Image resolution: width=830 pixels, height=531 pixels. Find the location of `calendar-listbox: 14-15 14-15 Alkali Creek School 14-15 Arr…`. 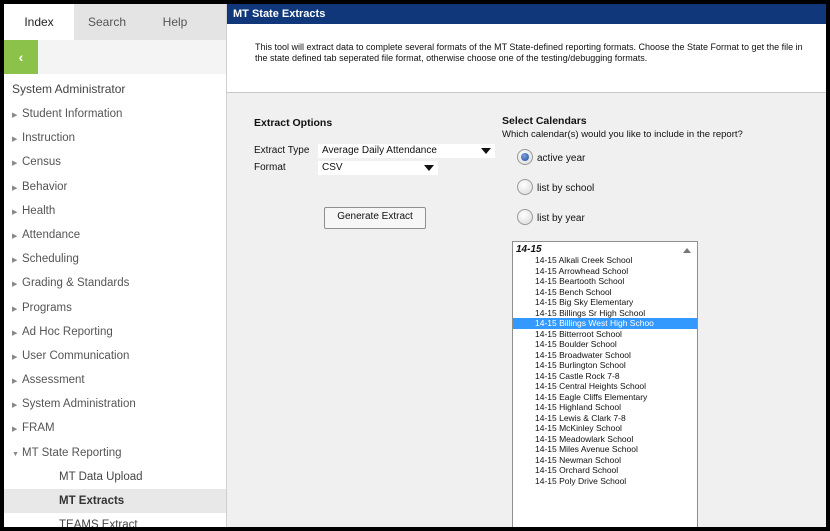

calendar-listbox: 14-15 14-15 Alkali Creek School 14-15 Arr… is located at coordinates (605, 384).